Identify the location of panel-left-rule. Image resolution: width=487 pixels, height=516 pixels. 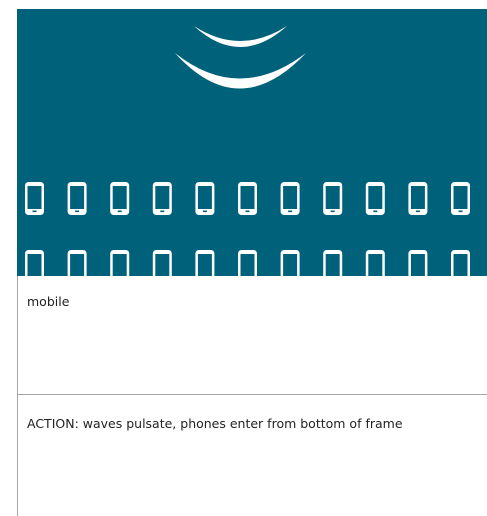
(17, 396).